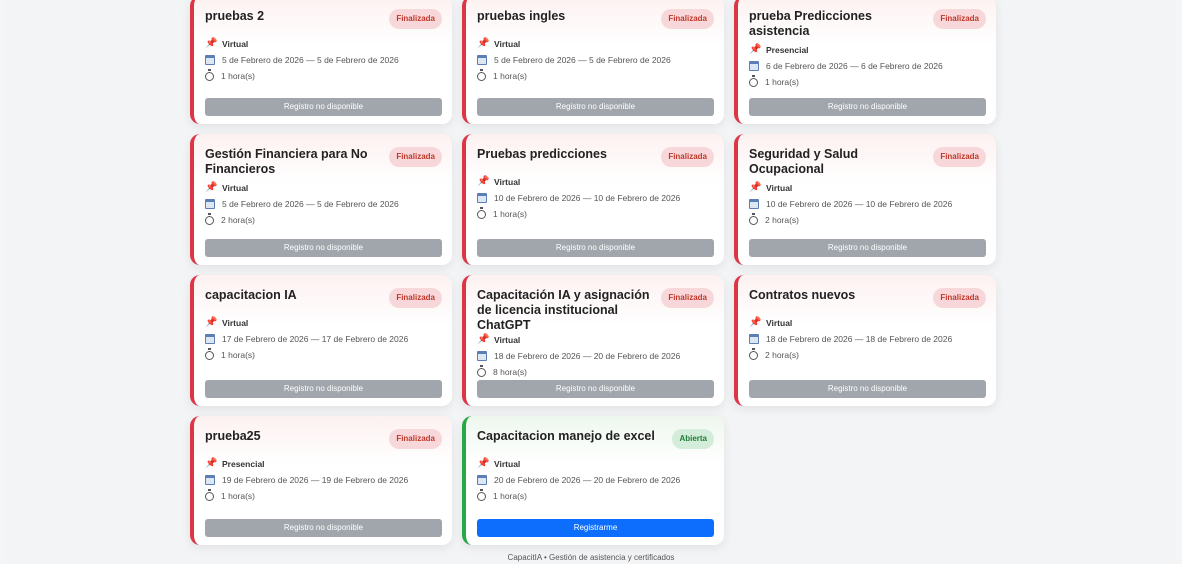 This screenshot has height=564, width=1182. Describe the element at coordinates (233, 436) in the screenshot. I see `course-title: prueba25` at that location.